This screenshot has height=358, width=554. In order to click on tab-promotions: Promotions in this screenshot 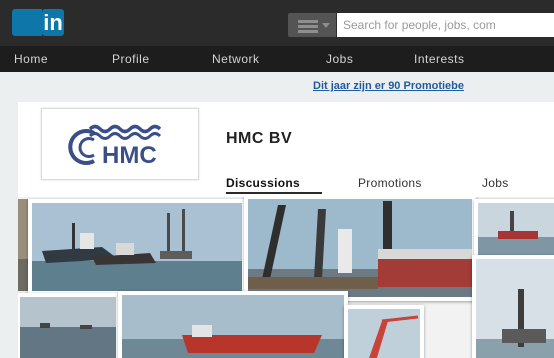, I will do `click(390, 183)`.